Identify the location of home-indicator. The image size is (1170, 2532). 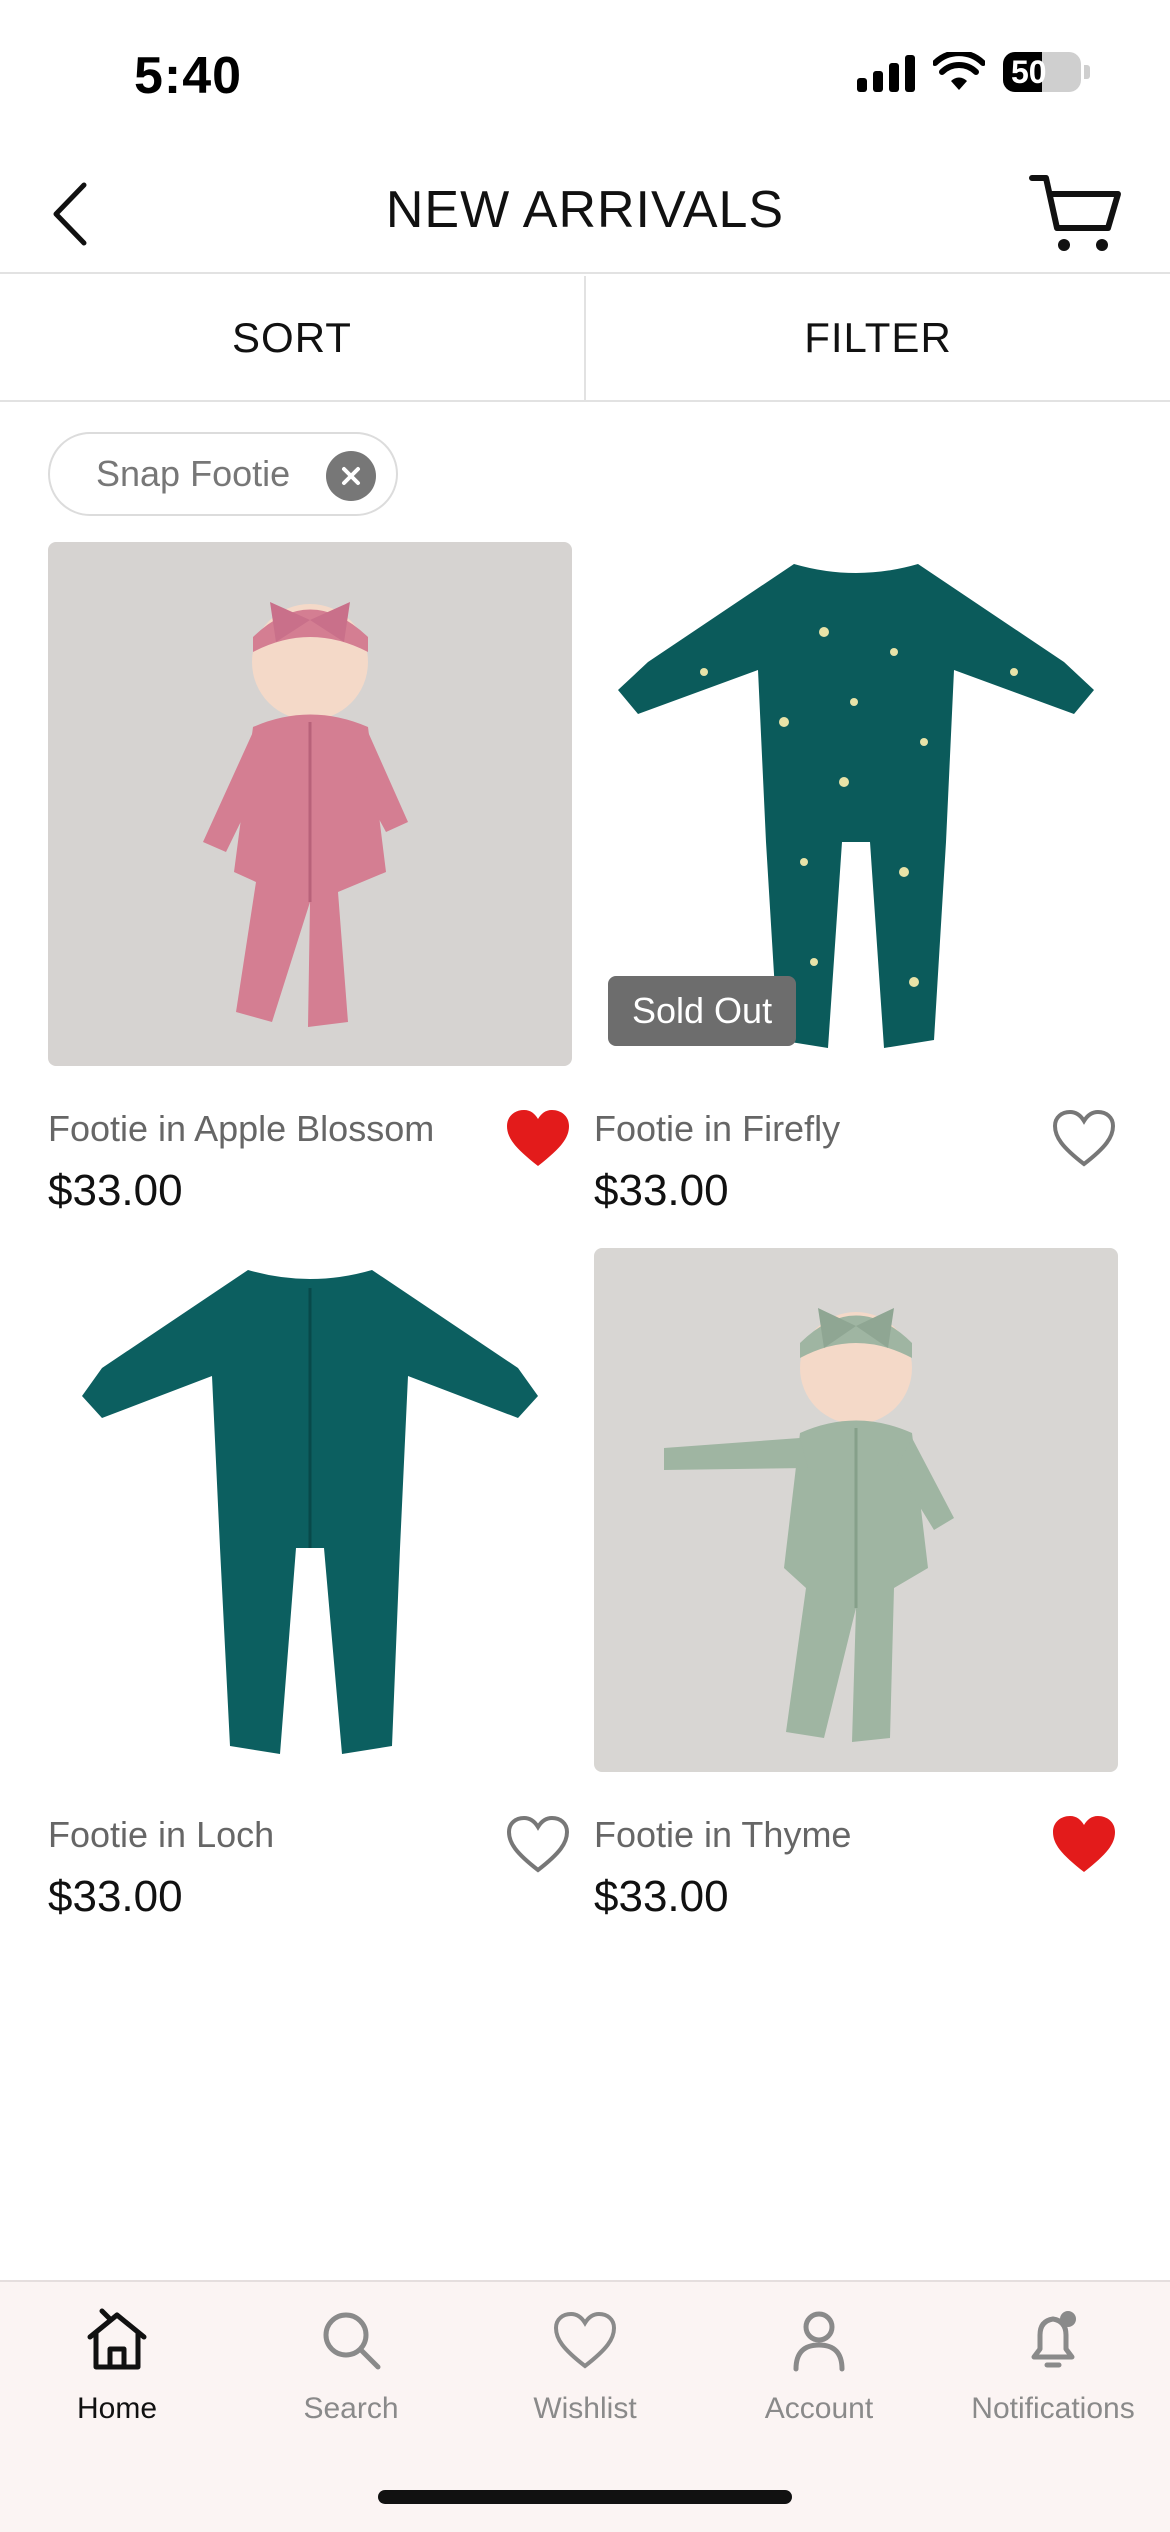
(585, 2497).